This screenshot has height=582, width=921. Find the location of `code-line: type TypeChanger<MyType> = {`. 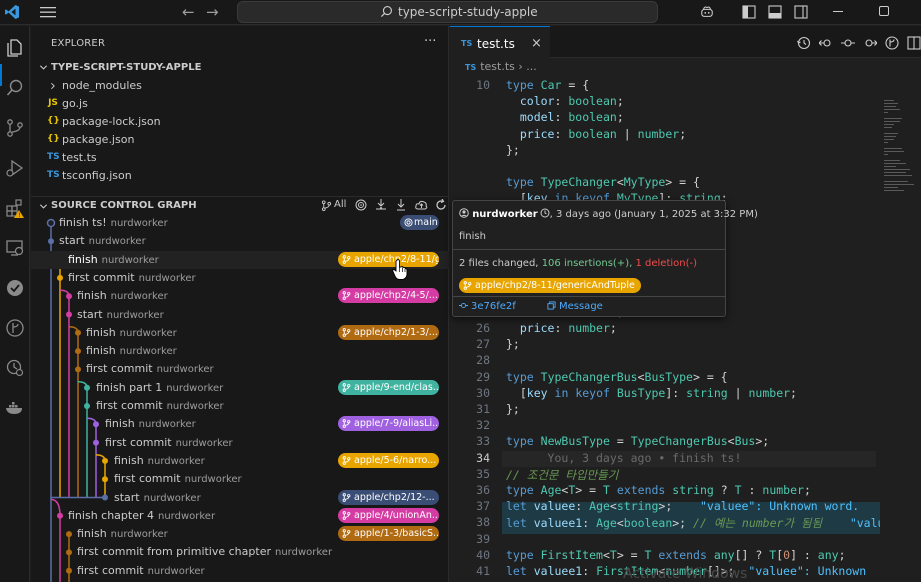

code-line: type TypeChanger<MyType> = { is located at coordinates (665, 183).